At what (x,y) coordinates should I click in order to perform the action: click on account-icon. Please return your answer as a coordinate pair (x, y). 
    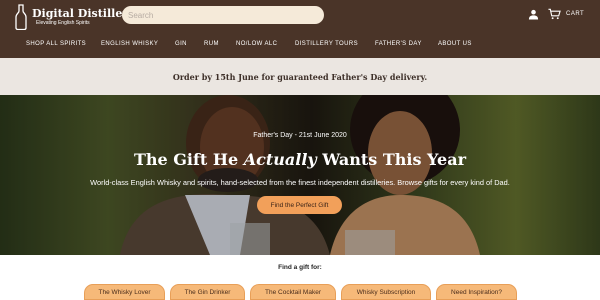
    Looking at the image, I should click on (533, 14).